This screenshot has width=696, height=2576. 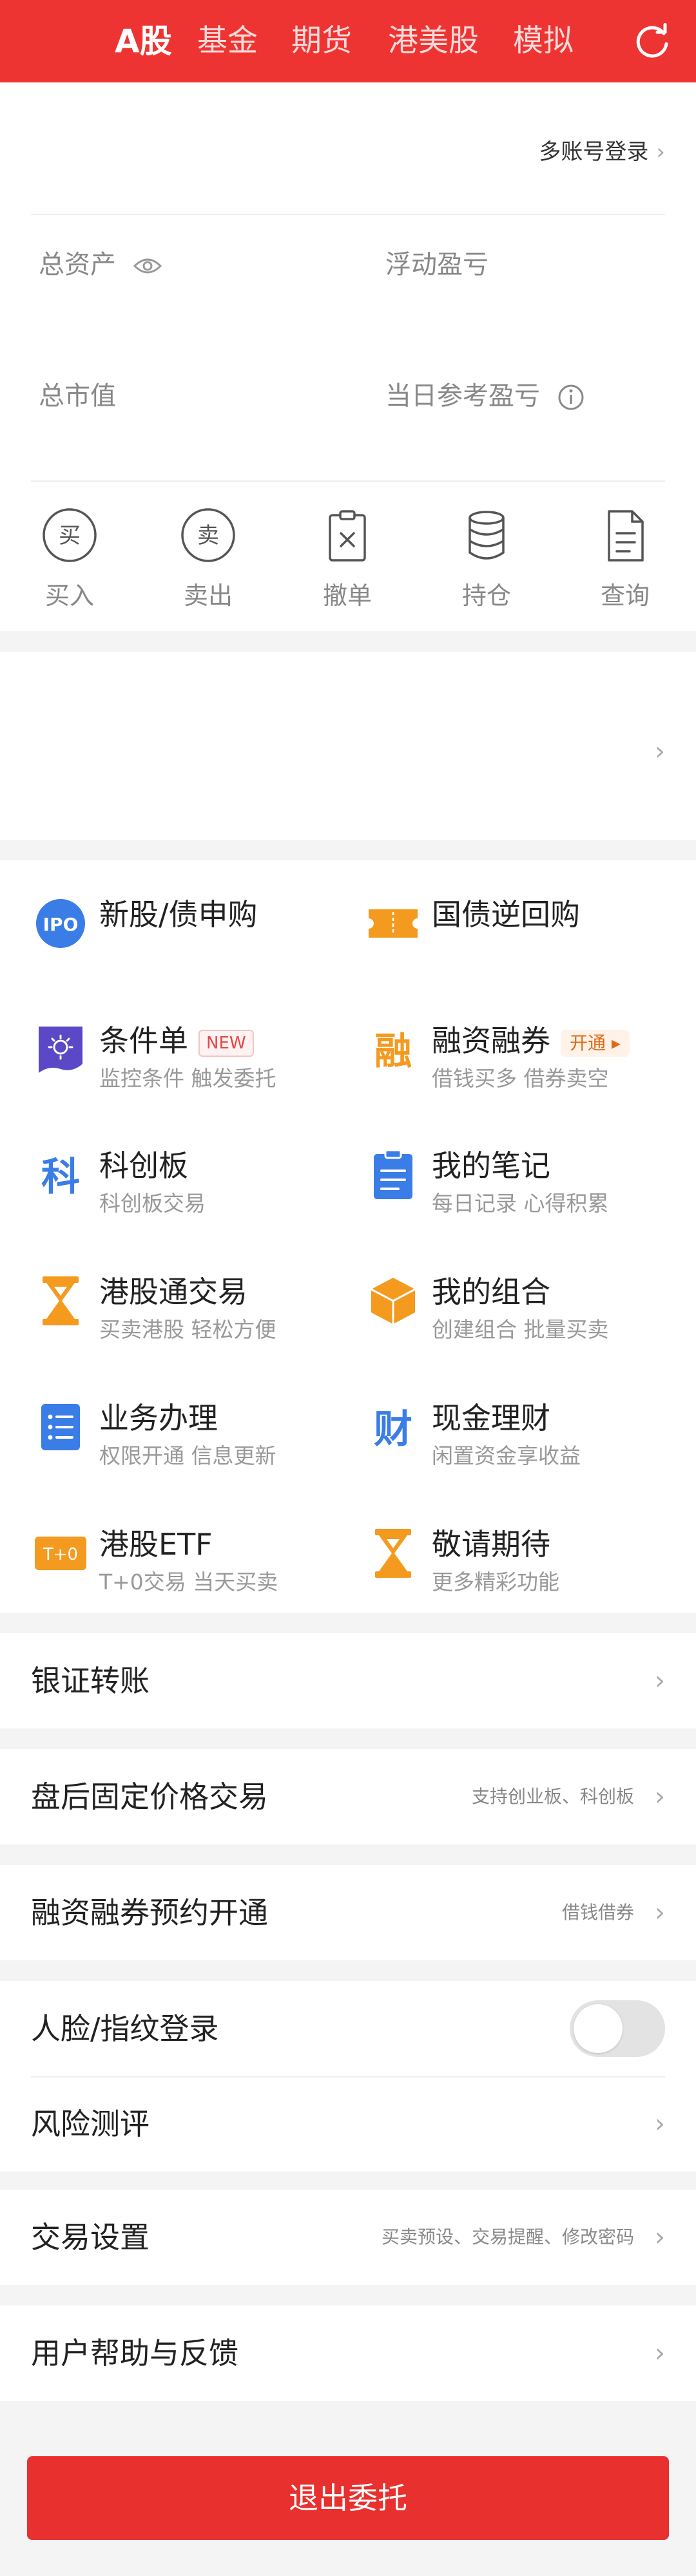 What do you see at coordinates (491, 1418) in the screenshot?
I see `feature-title: 现金理财` at bounding box center [491, 1418].